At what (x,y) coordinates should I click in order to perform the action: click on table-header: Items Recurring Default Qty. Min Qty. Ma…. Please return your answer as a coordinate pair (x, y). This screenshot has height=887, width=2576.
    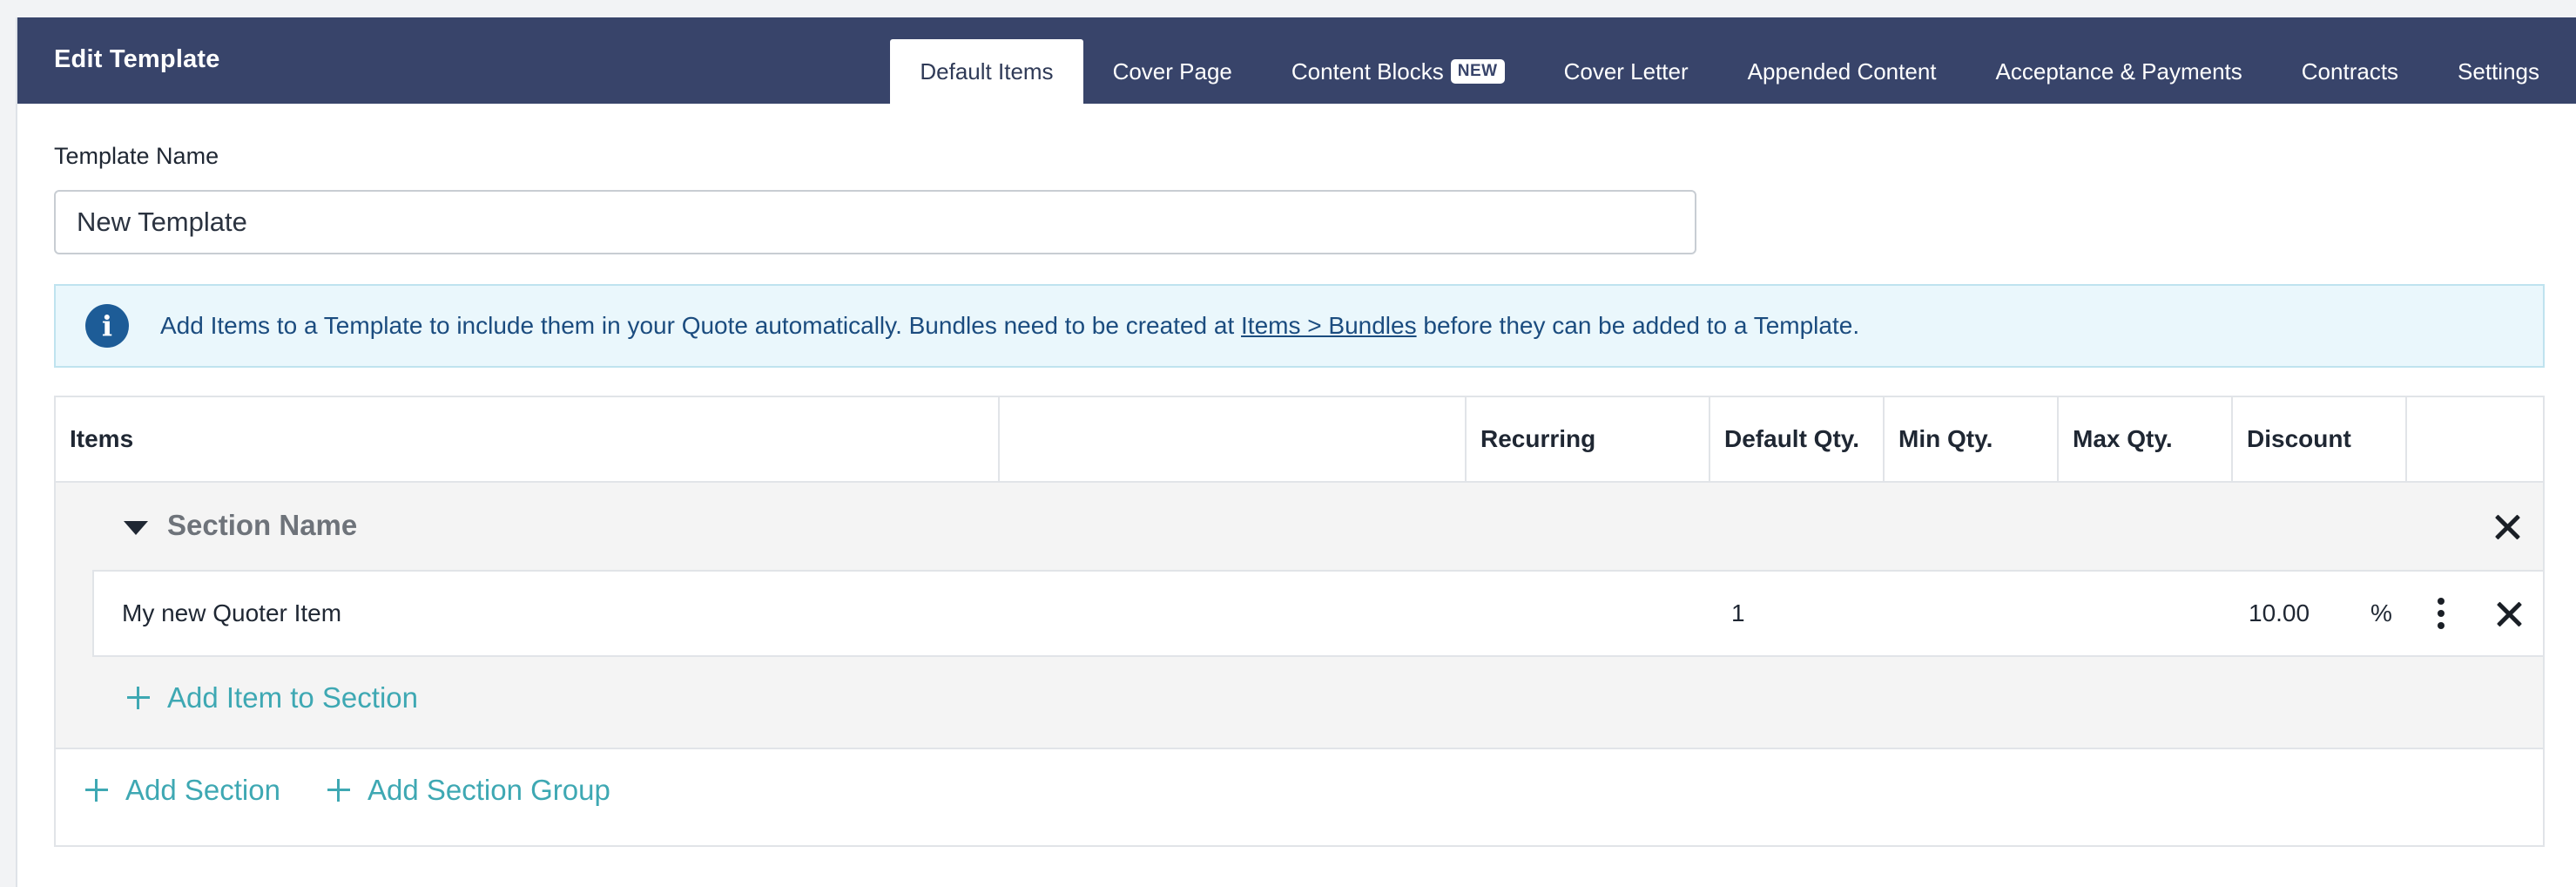
    Looking at the image, I should click on (1300, 440).